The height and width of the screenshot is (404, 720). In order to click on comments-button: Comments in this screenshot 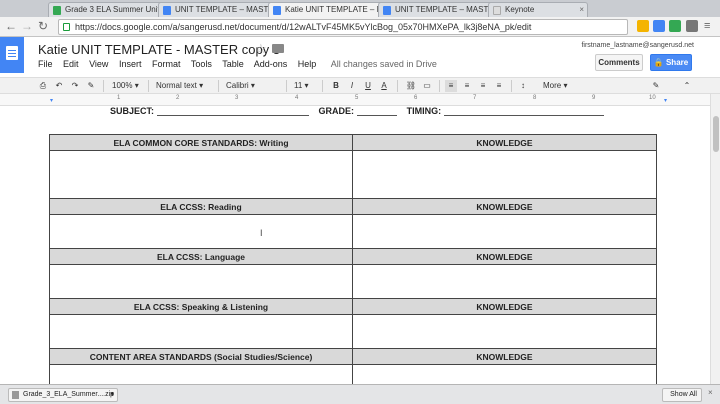, I will do `click(619, 62)`.